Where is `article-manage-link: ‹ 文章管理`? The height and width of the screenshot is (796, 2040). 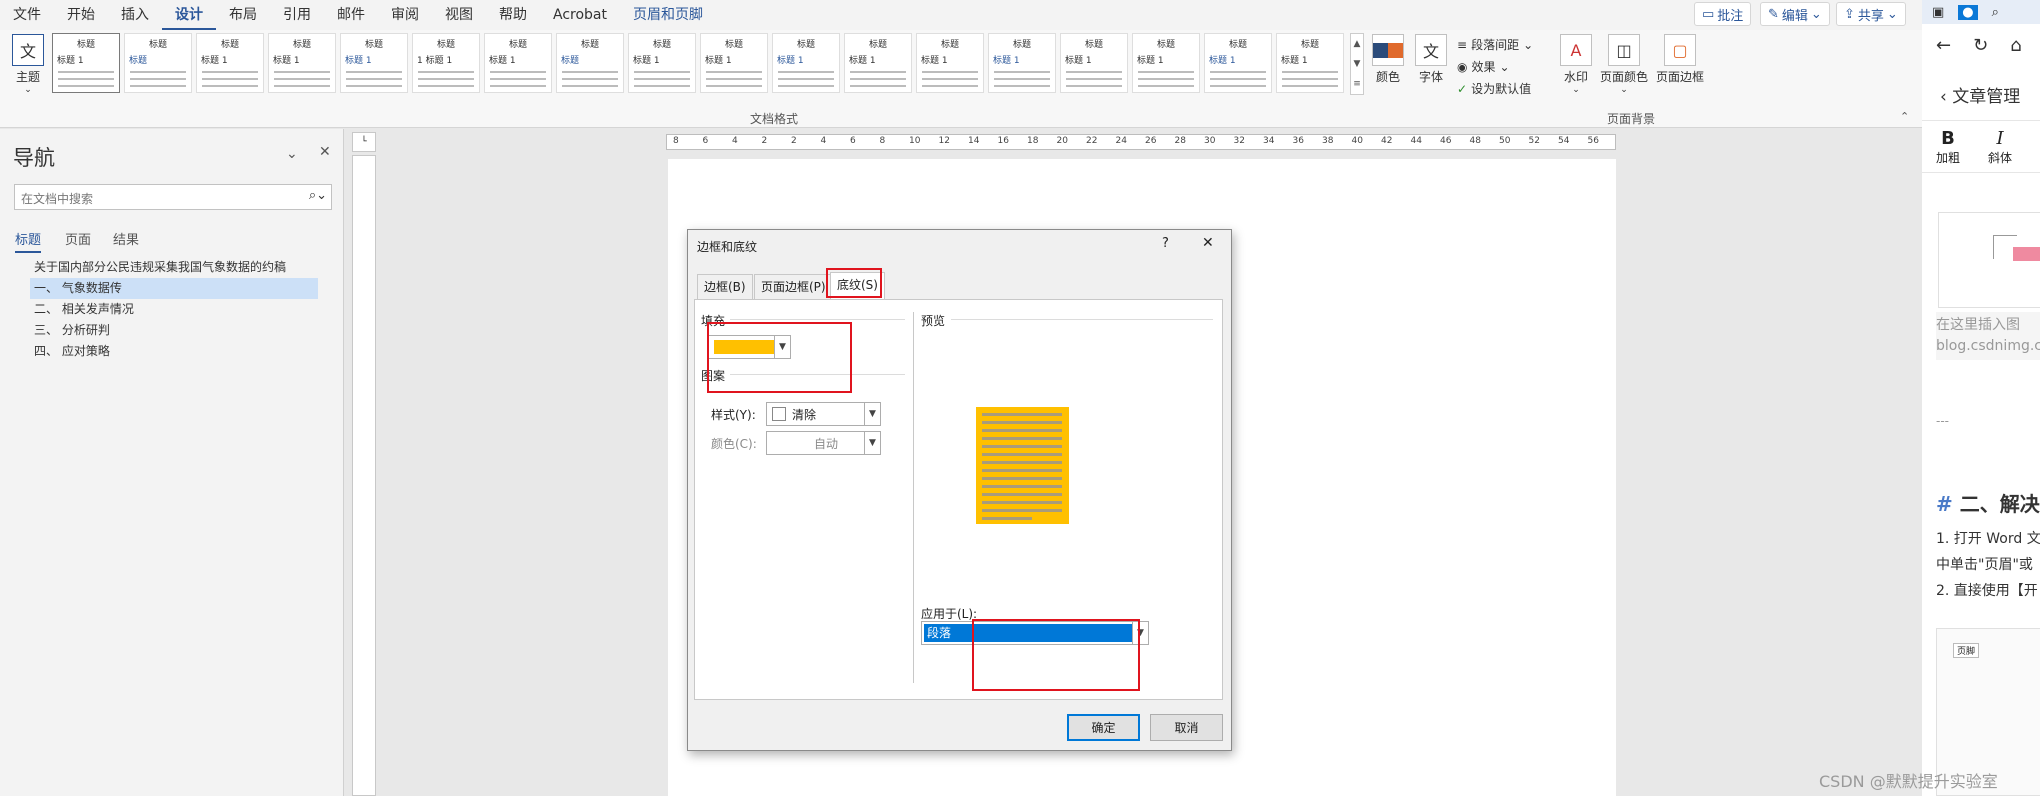 article-manage-link: ‹ 文章管理 is located at coordinates (1980, 94).